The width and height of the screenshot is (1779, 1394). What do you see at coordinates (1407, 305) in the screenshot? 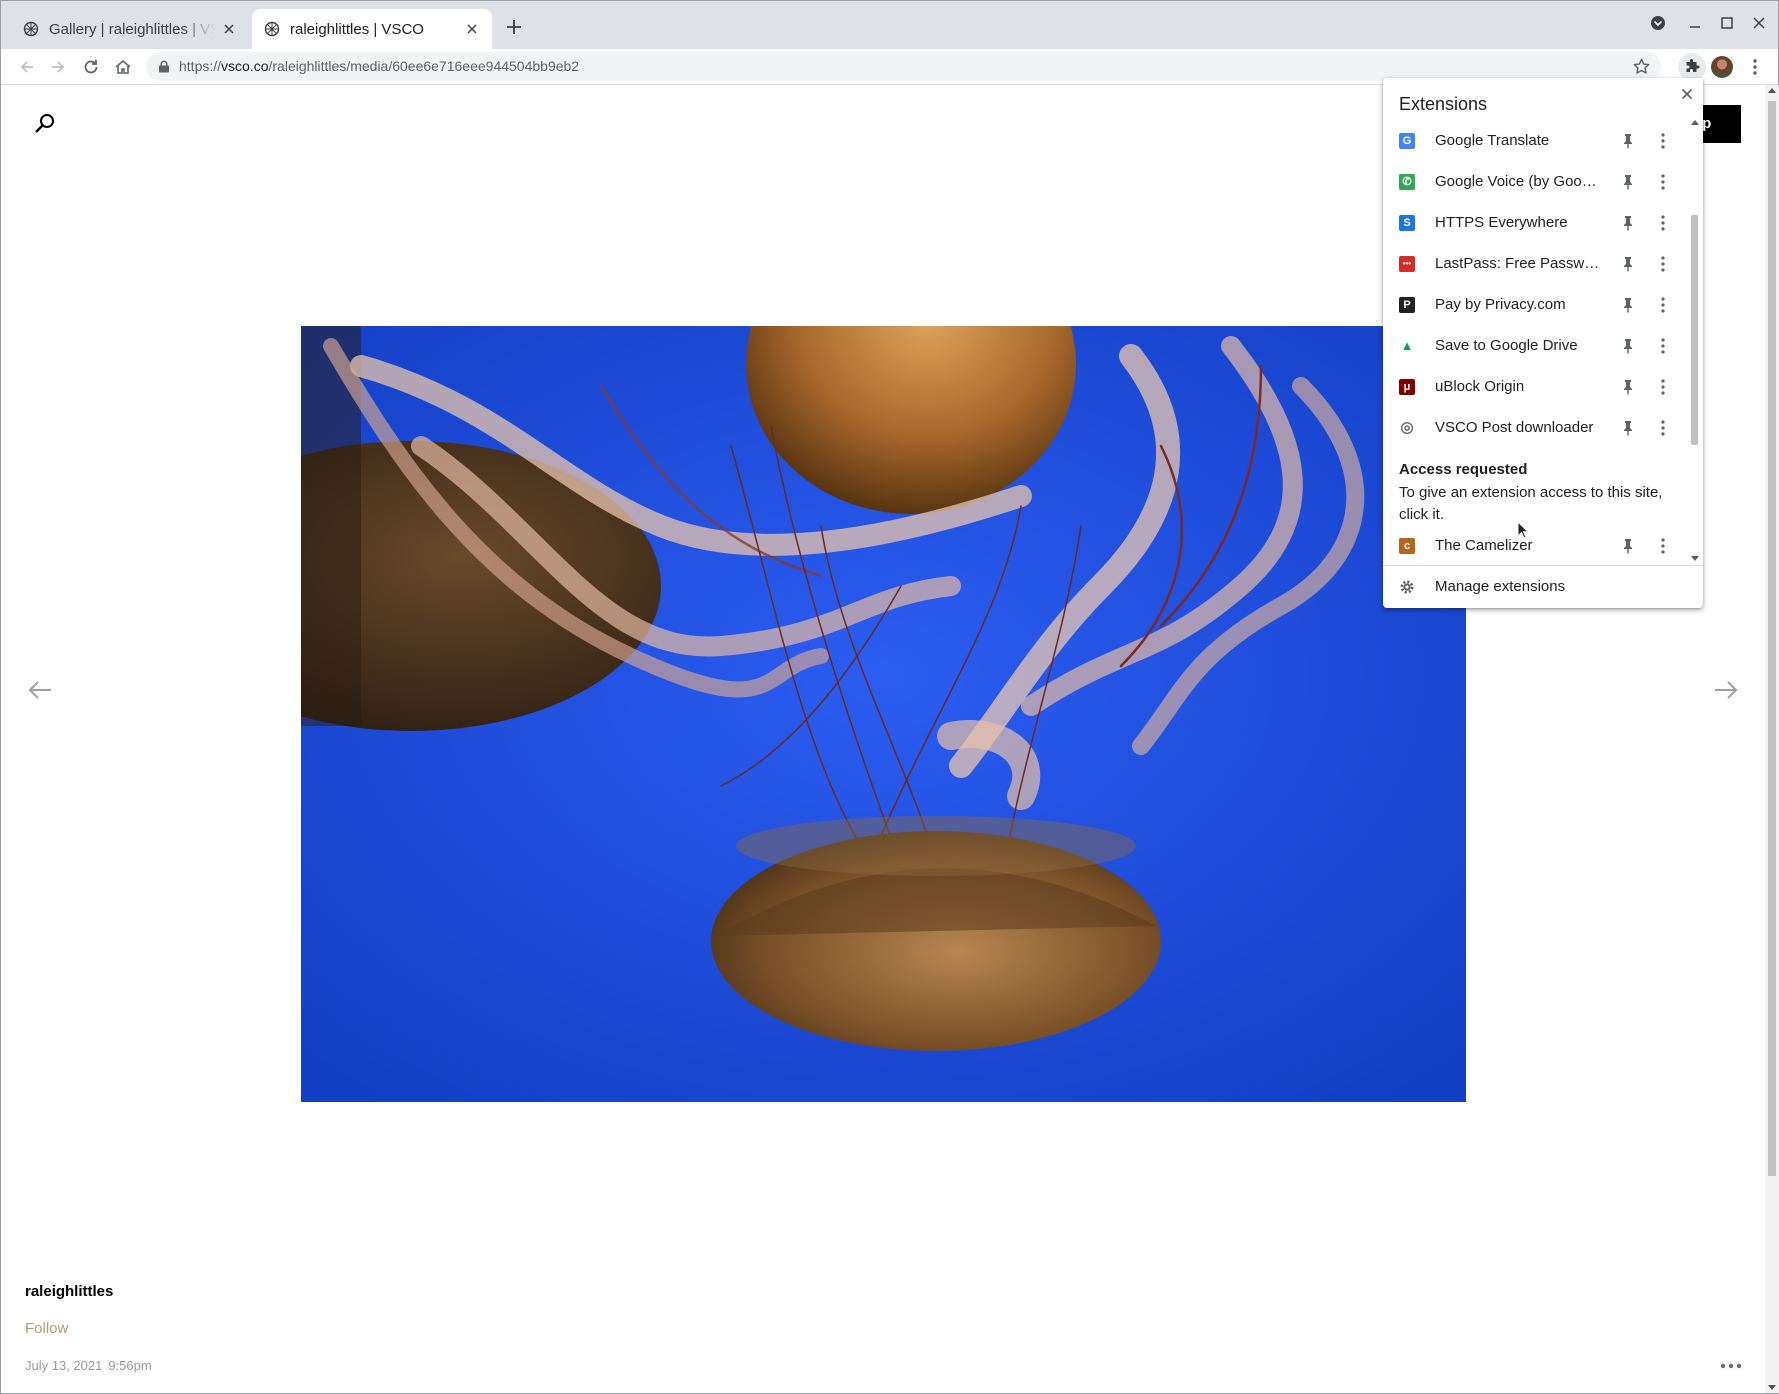
I see `privacy-icon: P` at bounding box center [1407, 305].